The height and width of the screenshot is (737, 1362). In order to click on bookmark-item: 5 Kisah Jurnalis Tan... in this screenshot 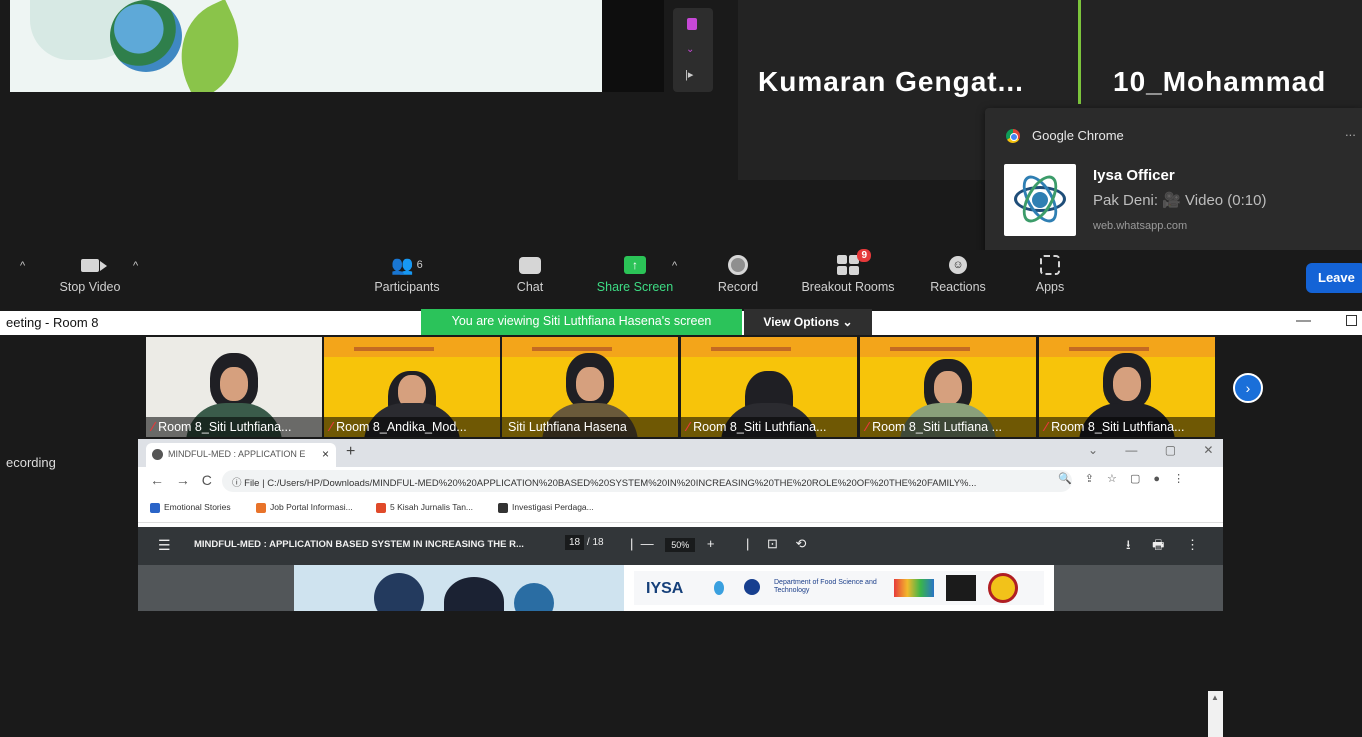, I will do `click(424, 507)`.